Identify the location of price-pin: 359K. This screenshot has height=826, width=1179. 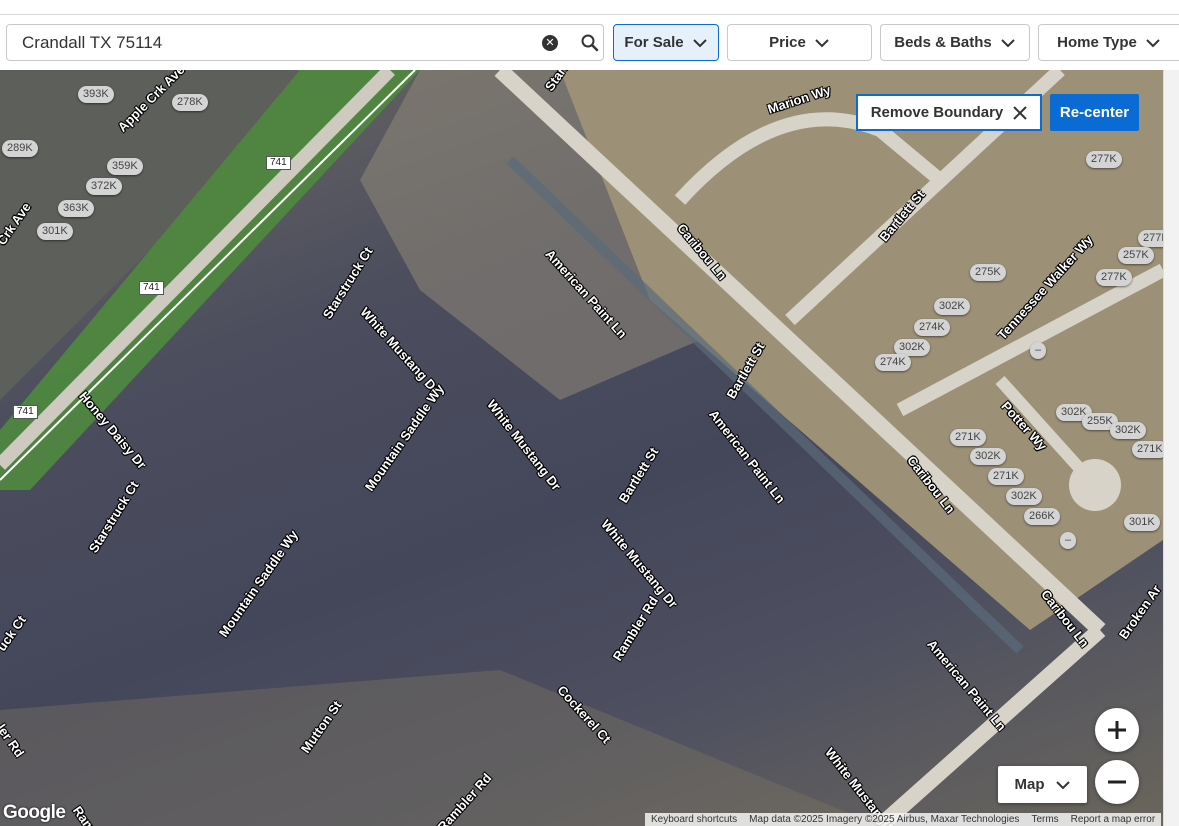
(125, 166).